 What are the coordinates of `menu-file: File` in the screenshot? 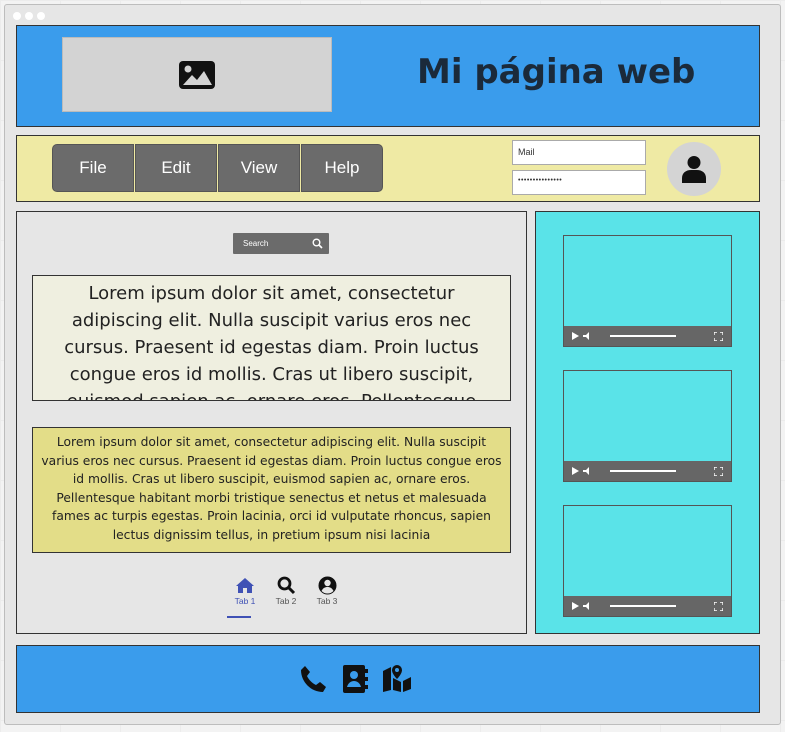 It's located at (93, 168).